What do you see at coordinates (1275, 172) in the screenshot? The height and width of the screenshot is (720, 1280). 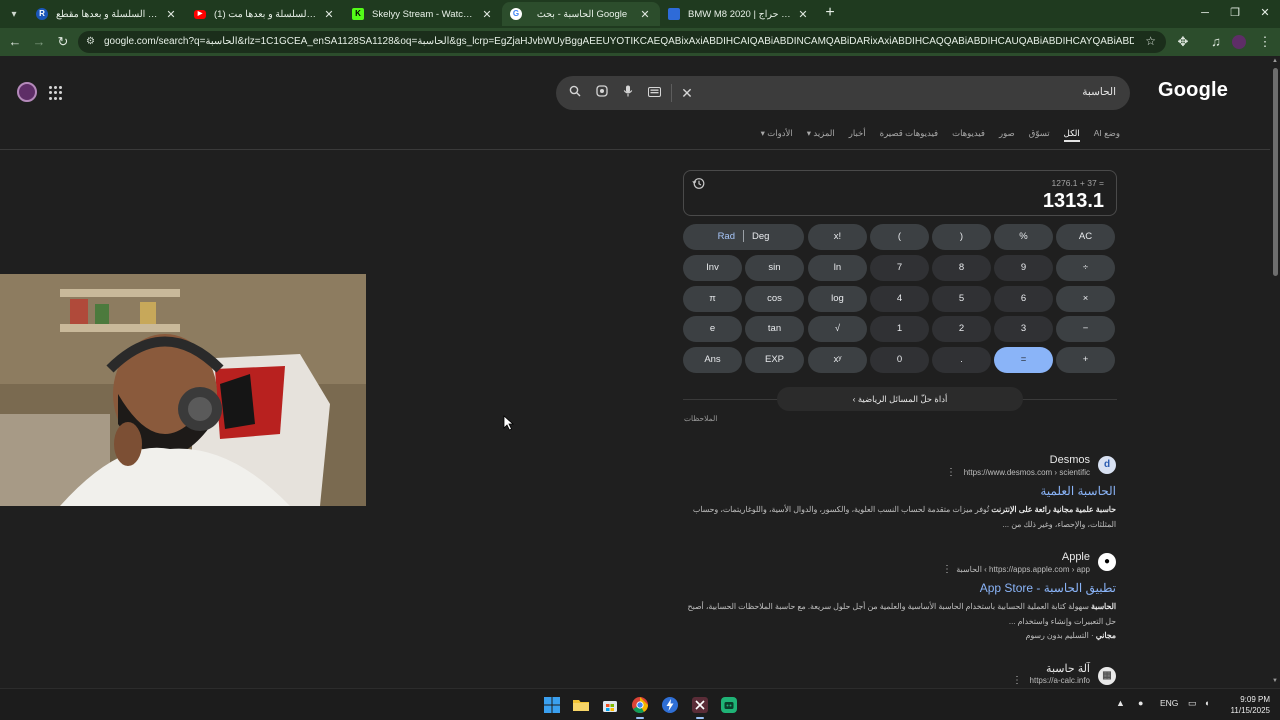 I see `scrollbar-thumb` at bounding box center [1275, 172].